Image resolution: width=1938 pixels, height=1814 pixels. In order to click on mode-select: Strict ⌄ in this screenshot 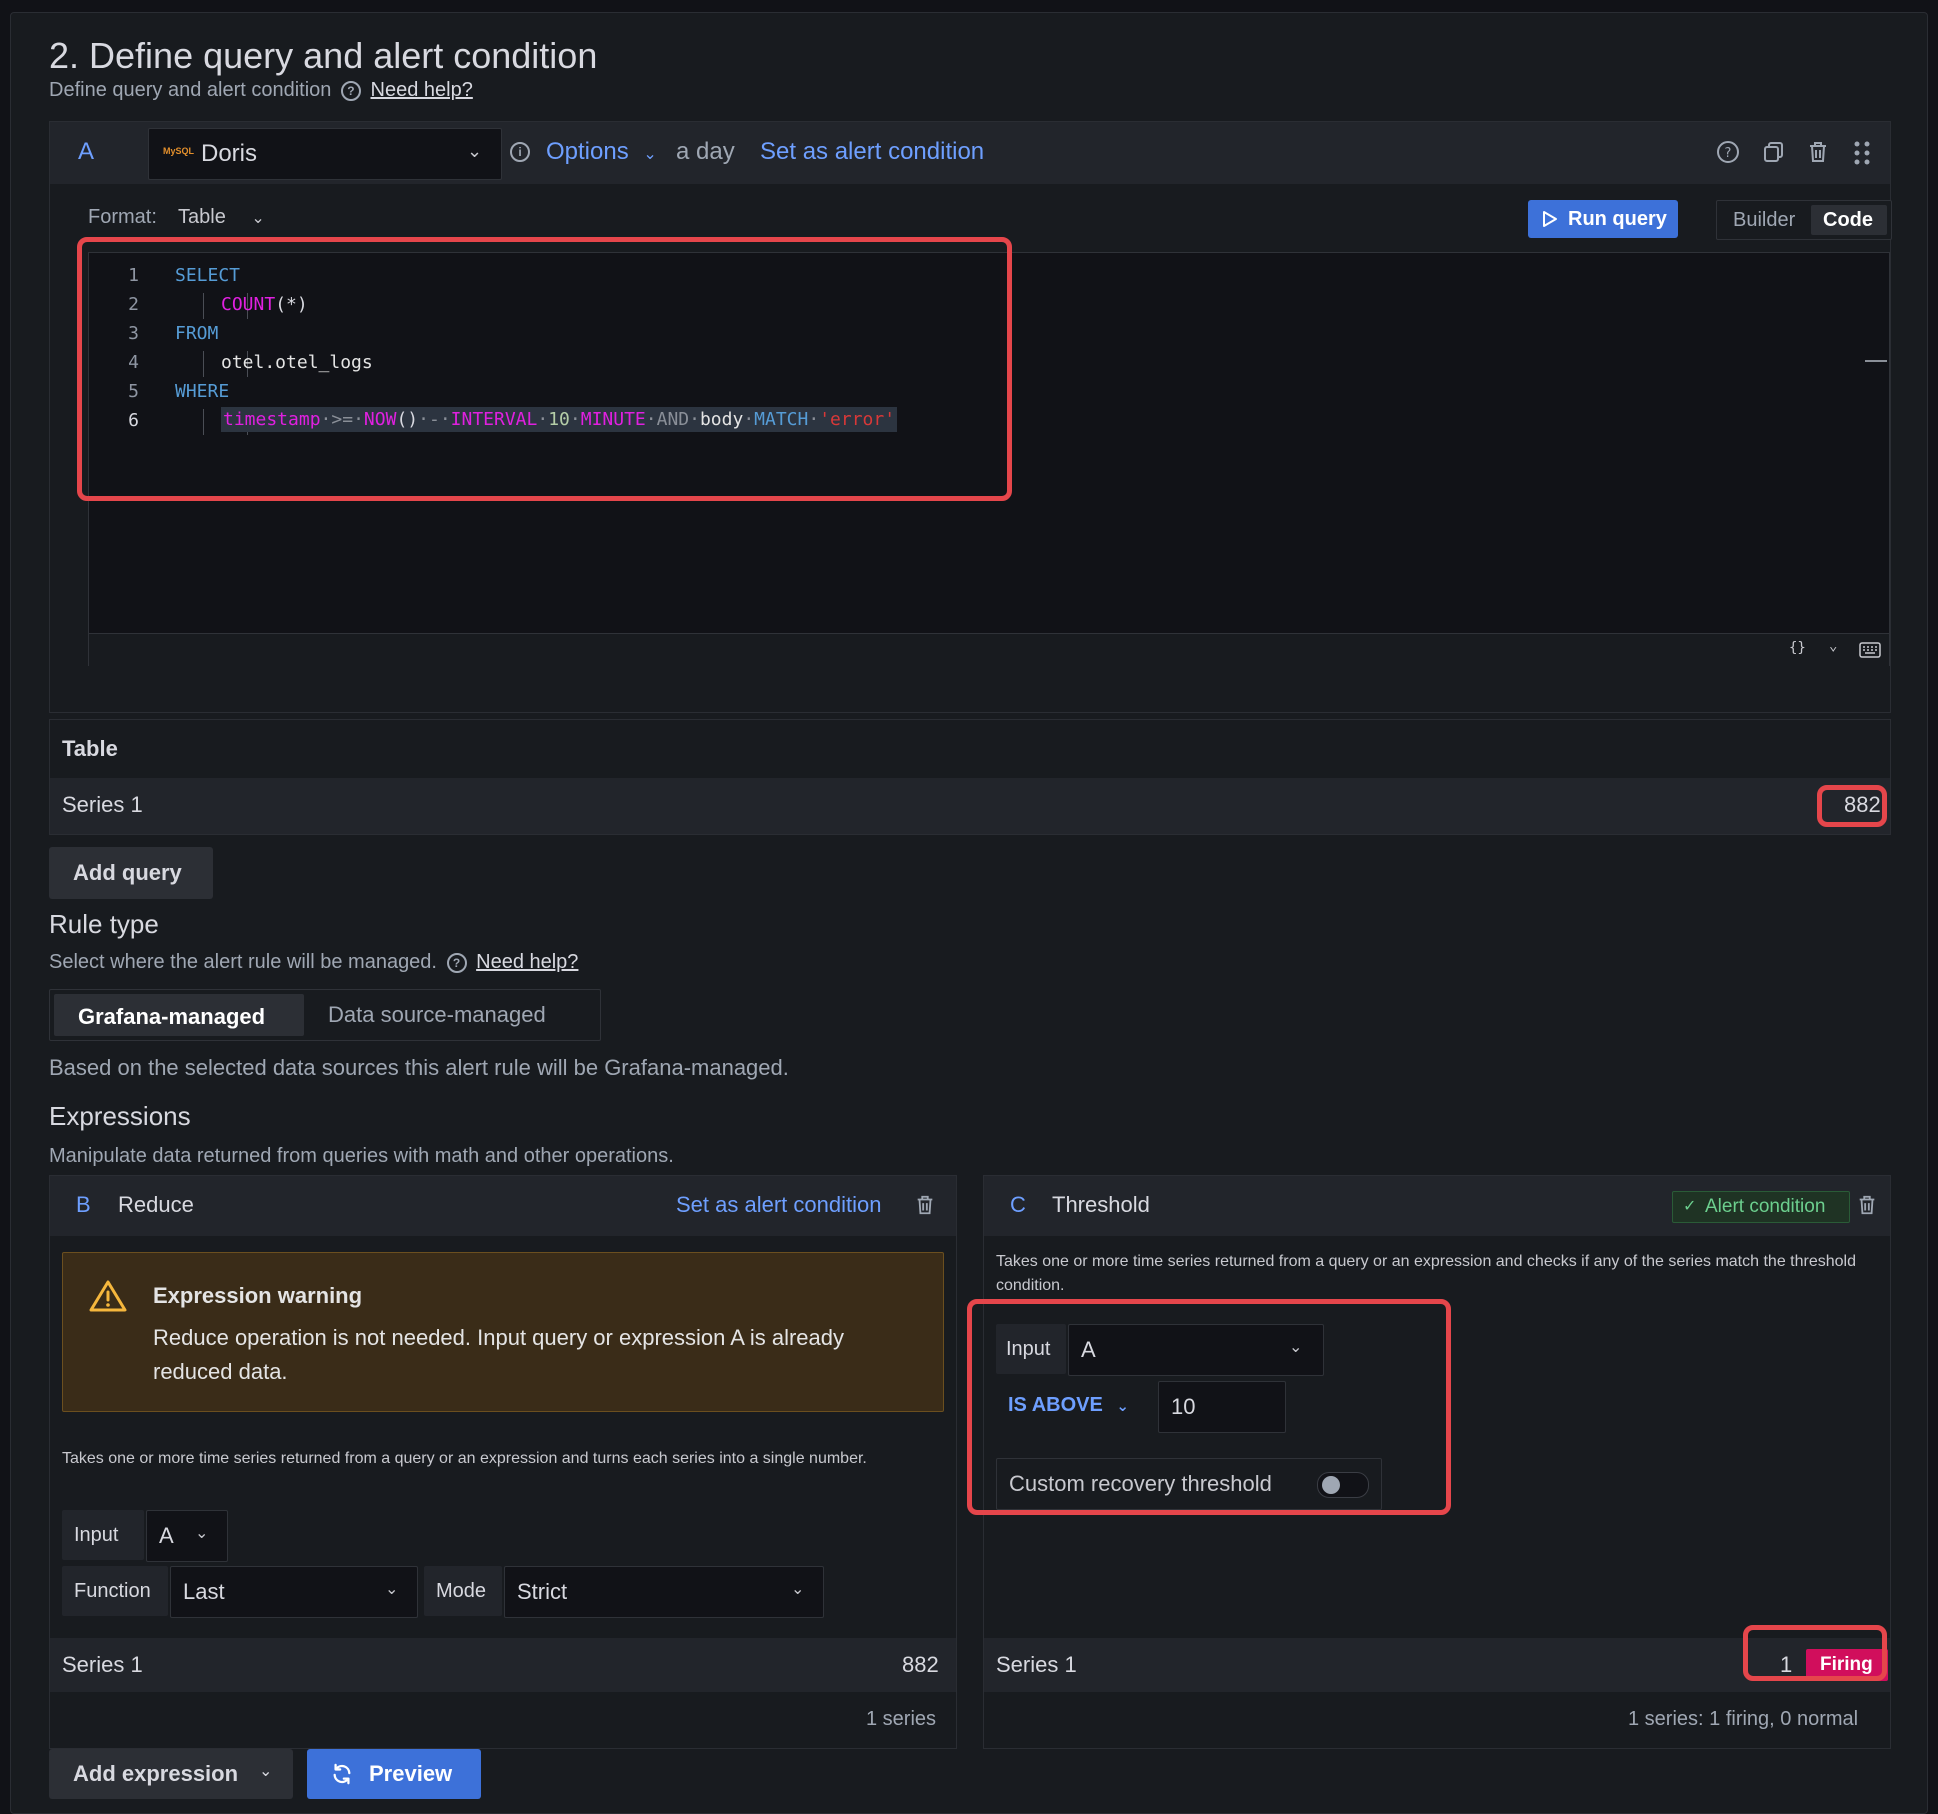, I will do `click(664, 1592)`.